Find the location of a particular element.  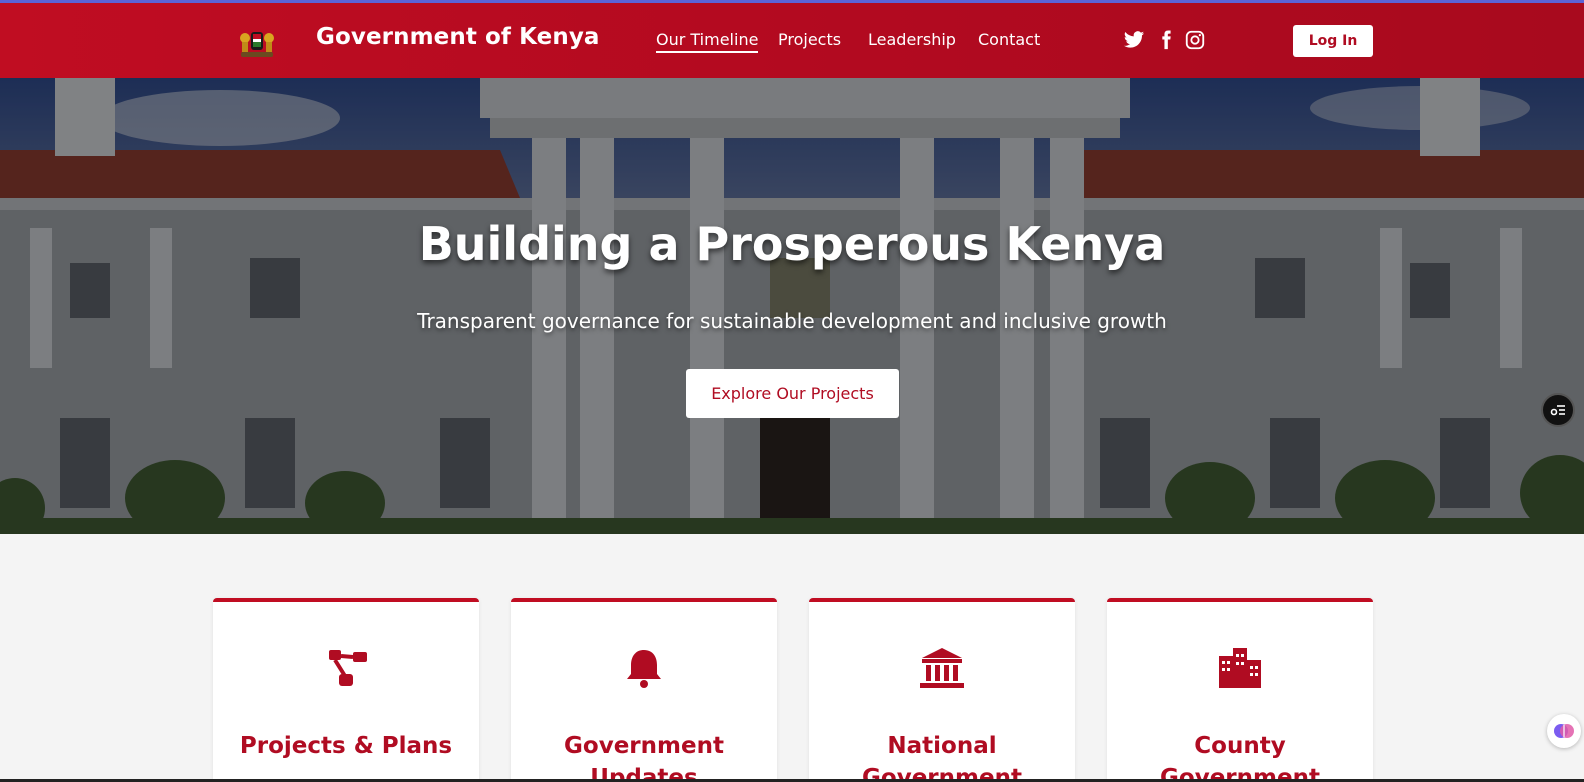

nav-projects: Projects is located at coordinates (809, 39).